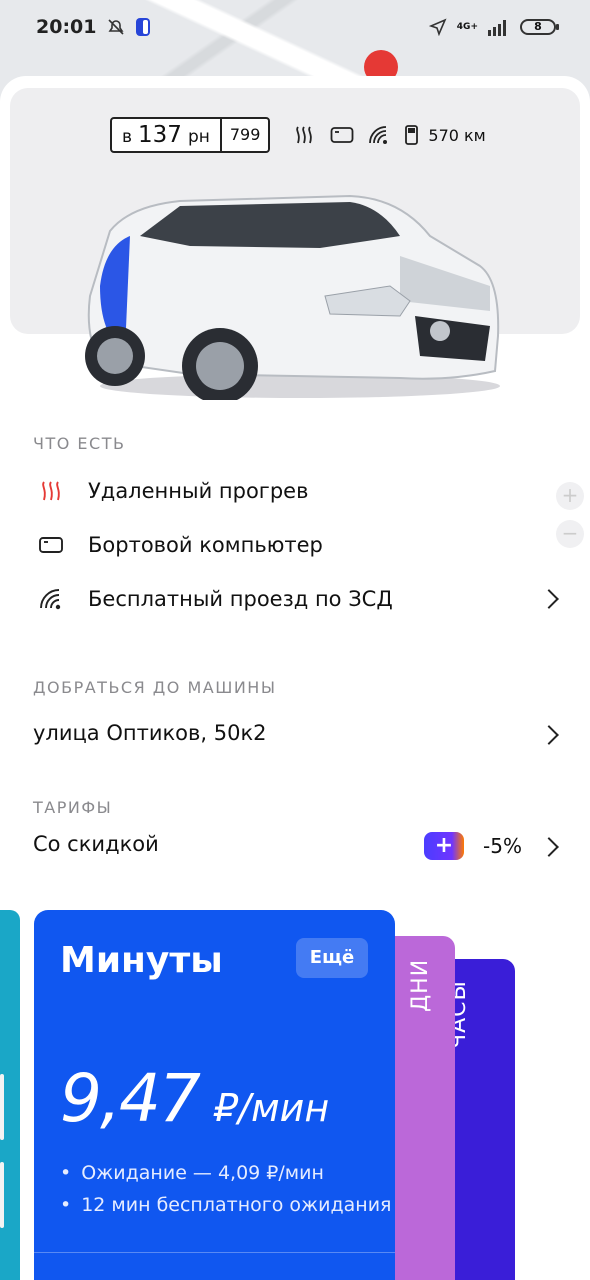  I want to click on tariff-price: 9,47, so click(130, 1098).